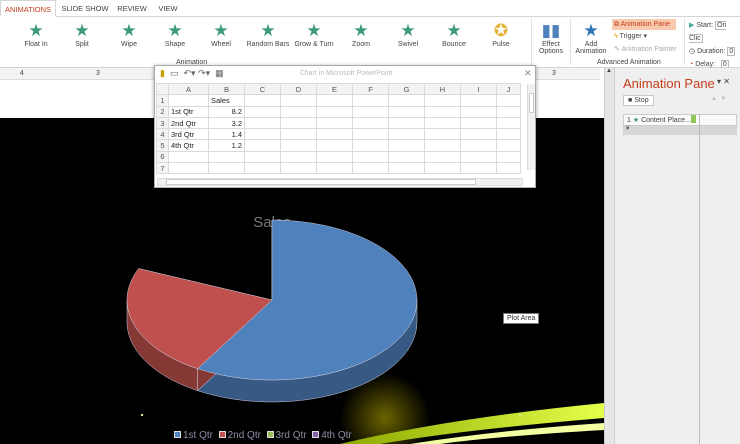  Describe the element at coordinates (591, 38) in the screenshot. I see `add-animation-button: ★ Add Animation` at that location.